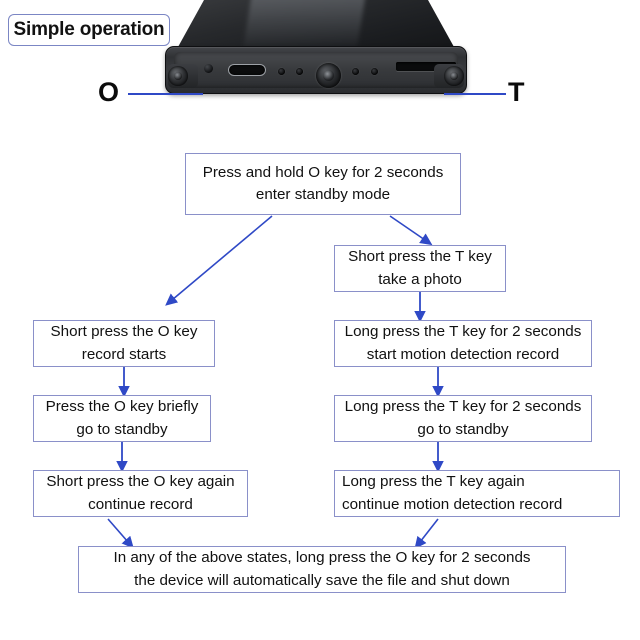 The width and height of the screenshot is (640, 640). What do you see at coordinates (109, 92) in the screenshot?
I see `o-key-label: O` at bounding box center [109, 92].